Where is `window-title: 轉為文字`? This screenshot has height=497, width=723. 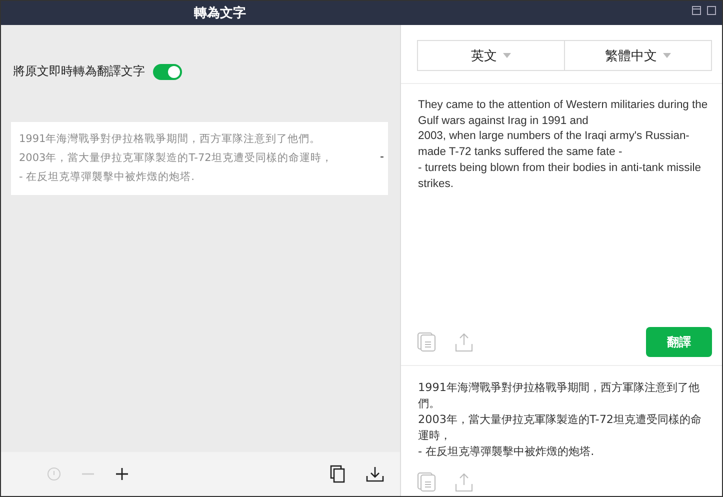
window-title: 轉為文字 is located at coordinates (220, 13).